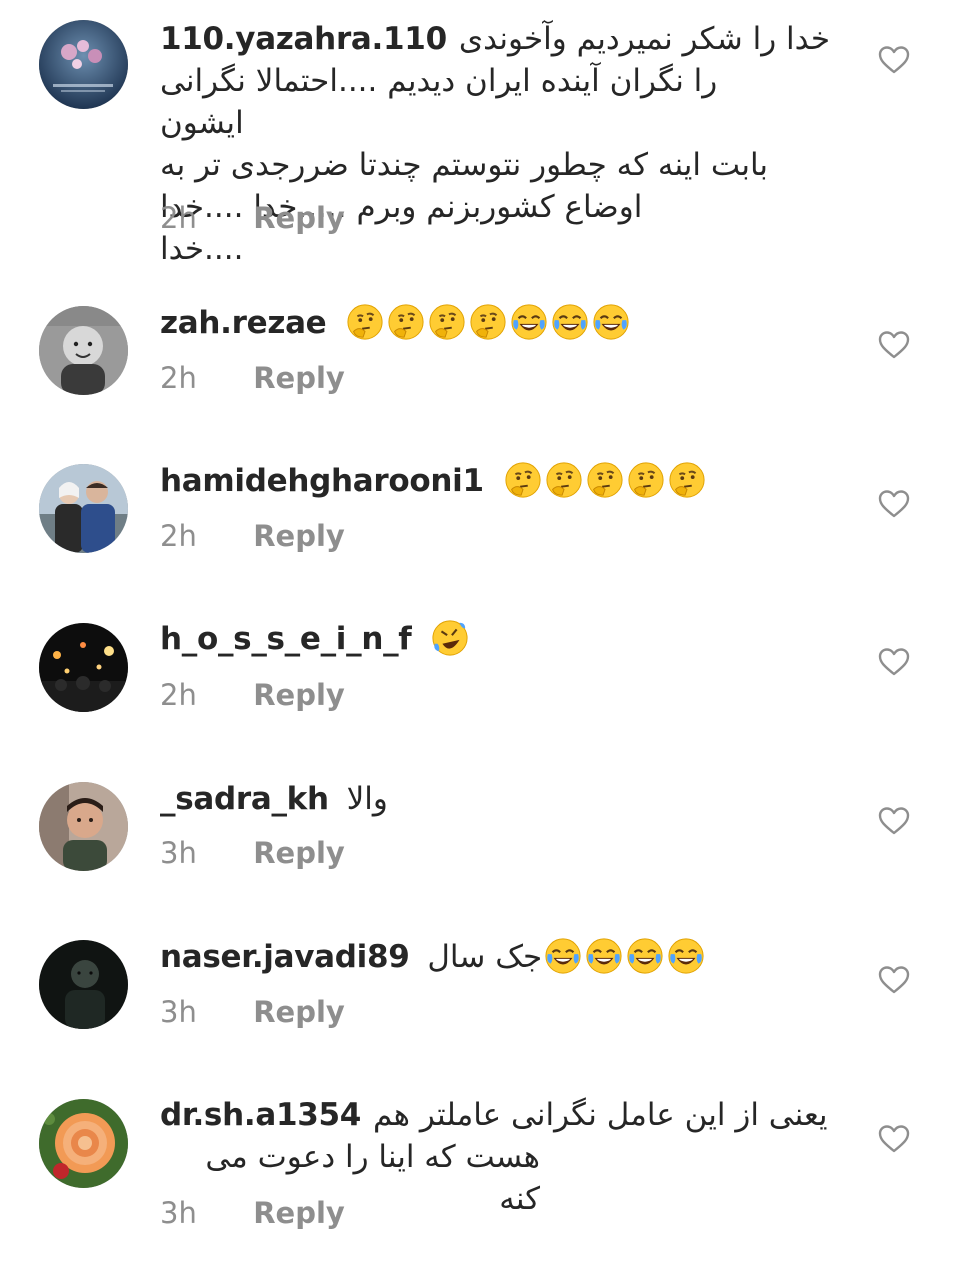 Image resolution: width=963 pixels, height=1280 pixels. I want to click on comment-username: zah.rezae, so click(243, 323).